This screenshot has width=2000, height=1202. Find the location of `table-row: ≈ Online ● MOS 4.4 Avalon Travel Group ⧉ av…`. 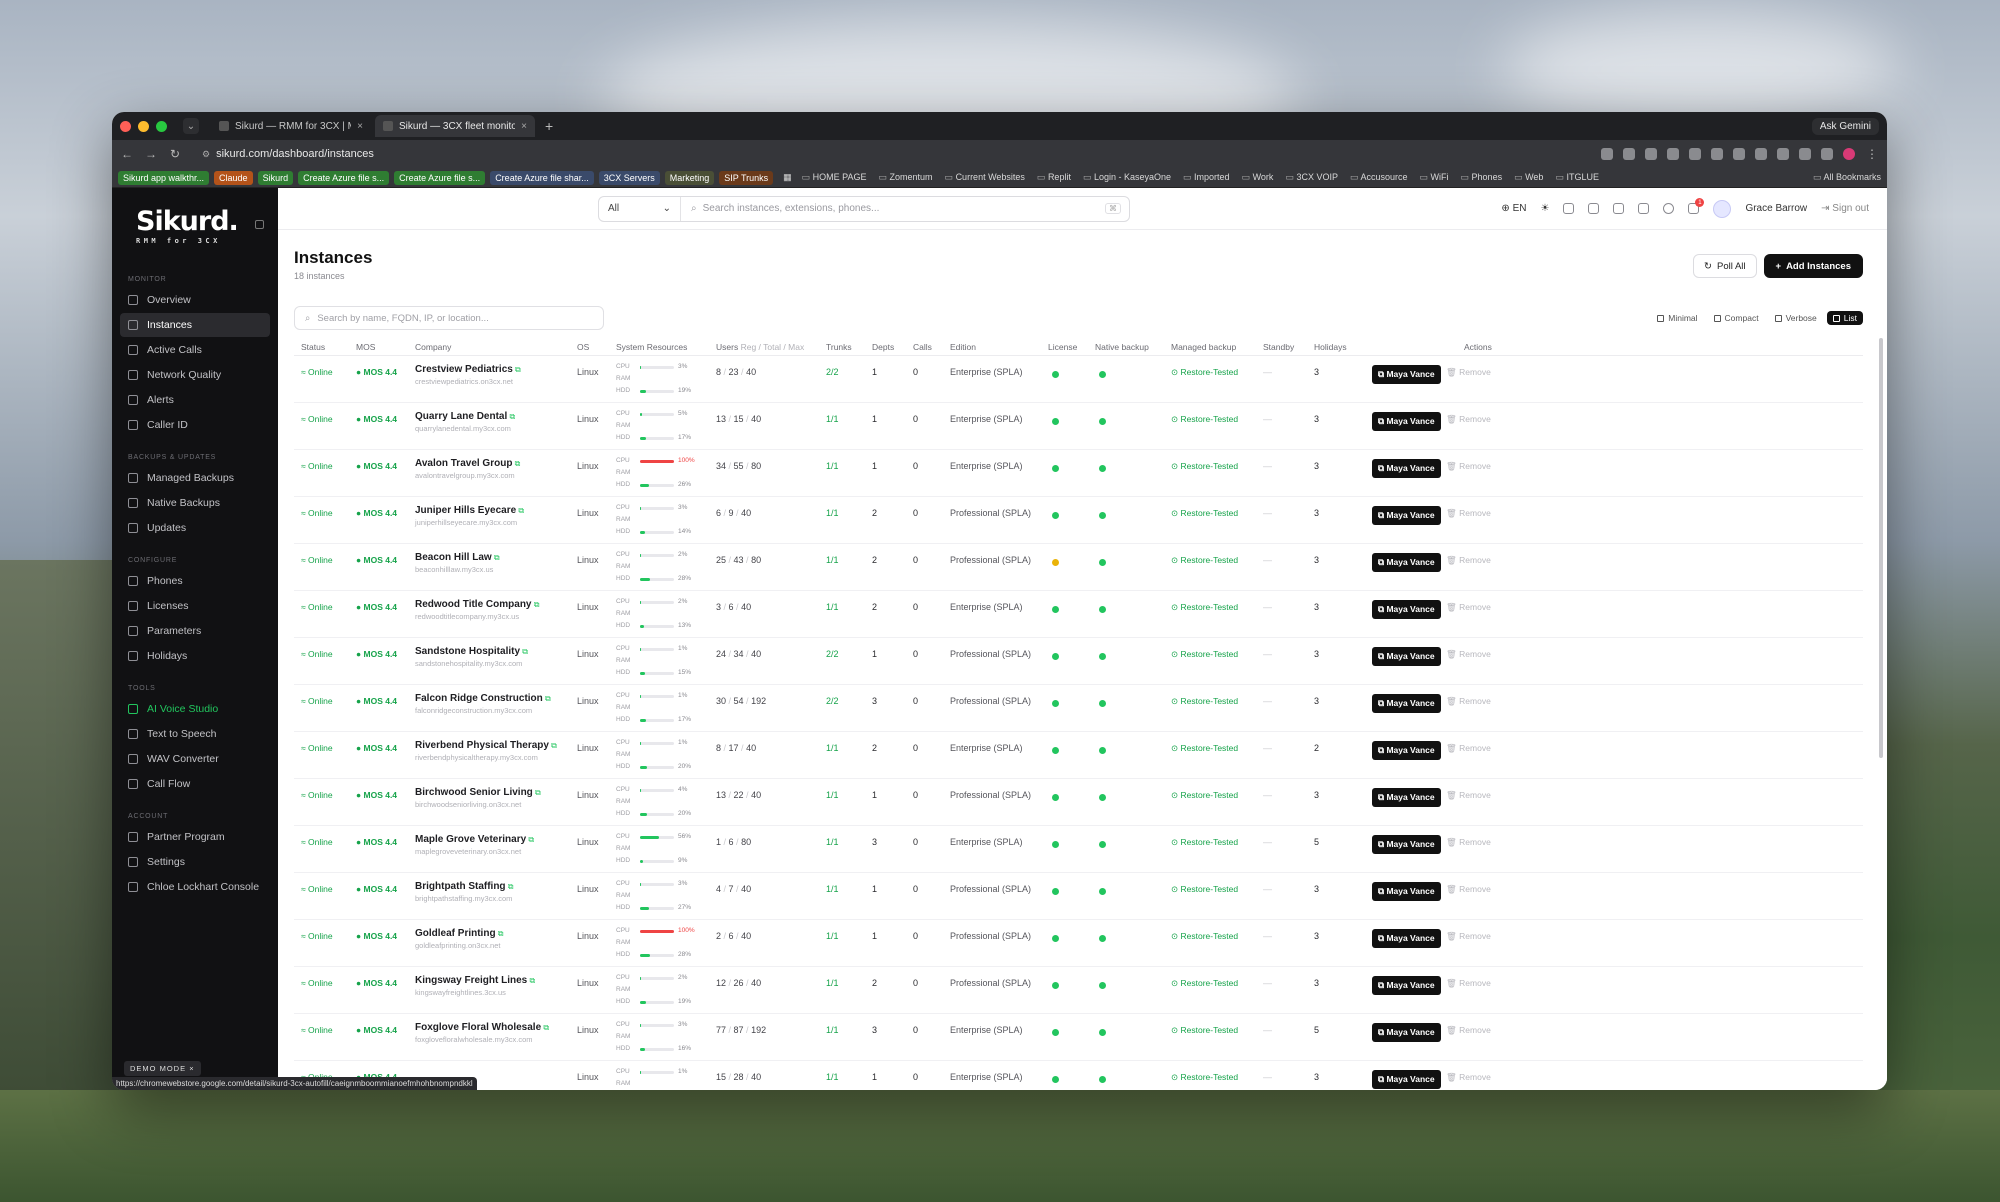

table-row: ≈ Online ● MOS 4.4 Avalon Travel Group ⧉ av… is located at coordinates (1078, 473).